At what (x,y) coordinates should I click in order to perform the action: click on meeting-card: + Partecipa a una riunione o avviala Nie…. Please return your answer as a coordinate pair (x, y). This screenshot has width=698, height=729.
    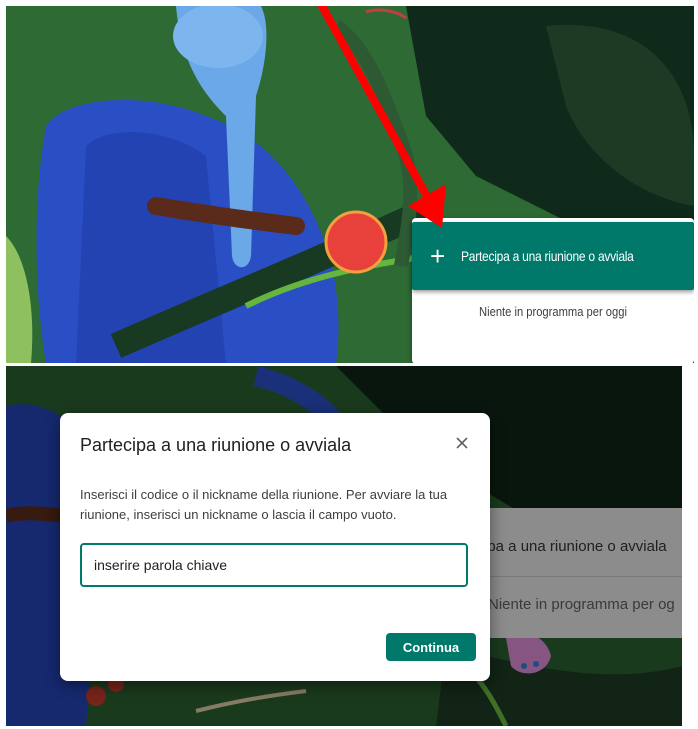
    Looking at the image, I should click on (553, 290).